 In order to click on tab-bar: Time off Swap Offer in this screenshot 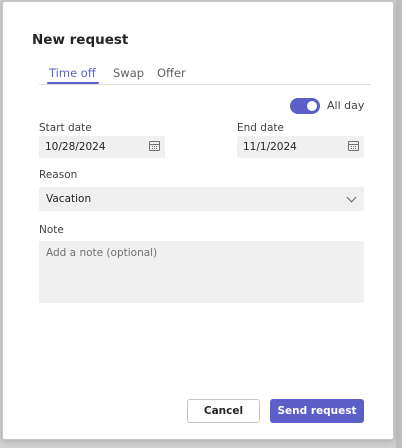, I will do `click(205, 74)`.